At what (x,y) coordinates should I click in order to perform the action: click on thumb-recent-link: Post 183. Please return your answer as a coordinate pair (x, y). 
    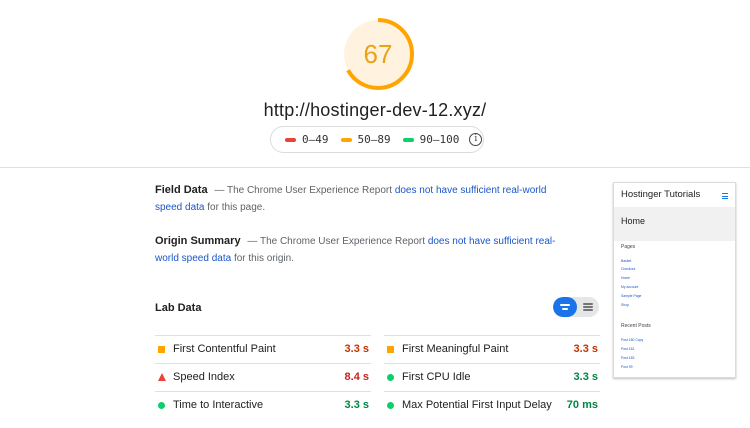
    Looking at the image, I should click on (628, 358).